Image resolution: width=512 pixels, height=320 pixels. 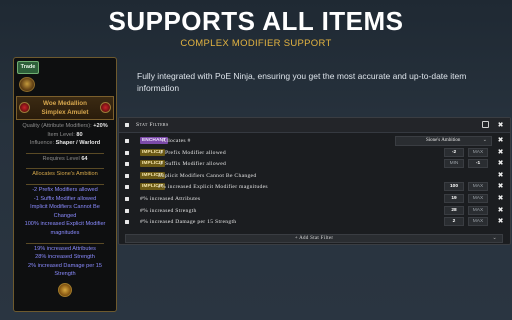 What do you see at coordinates (170, 199) in the screenshot?
I see `stat-filter-label: #% increased Attributes` at bounding box center [170, 199].